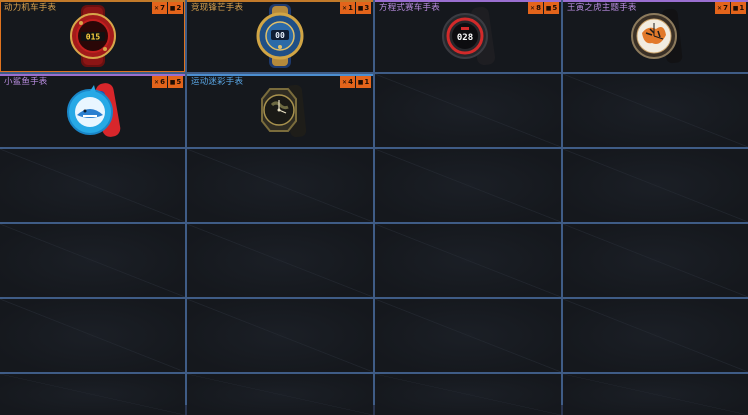 The width and height of the screenshot is (748, 415). Describe the element at coordinates (363, 8) in the screenshot. I see `badge-count-b: ■3` at that location.